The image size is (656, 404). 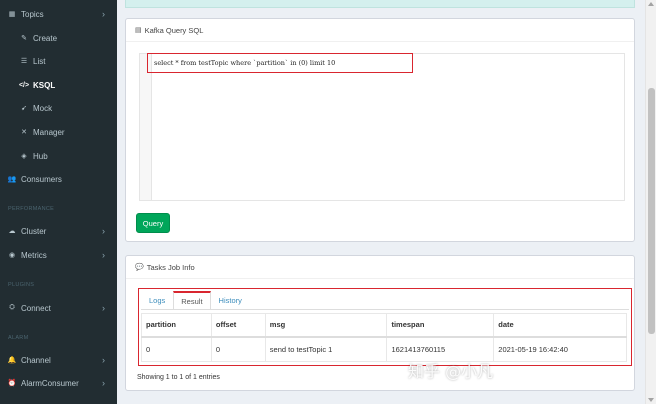 What do you see at coordinates (170, 267) in the screenshot?
I see `panel-title: Tasks Job Info` at bounding box center [170, 267].